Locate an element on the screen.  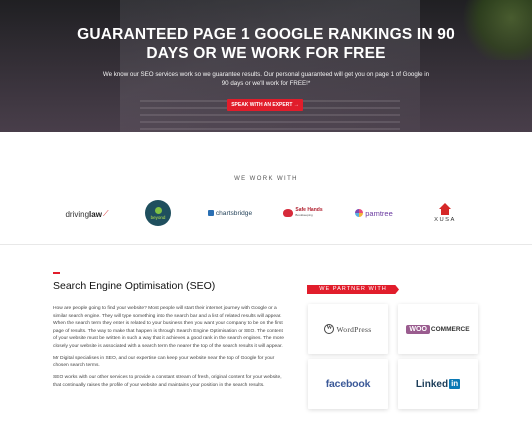
pamtree-bulb-icon is located at coordinates (359, 213).